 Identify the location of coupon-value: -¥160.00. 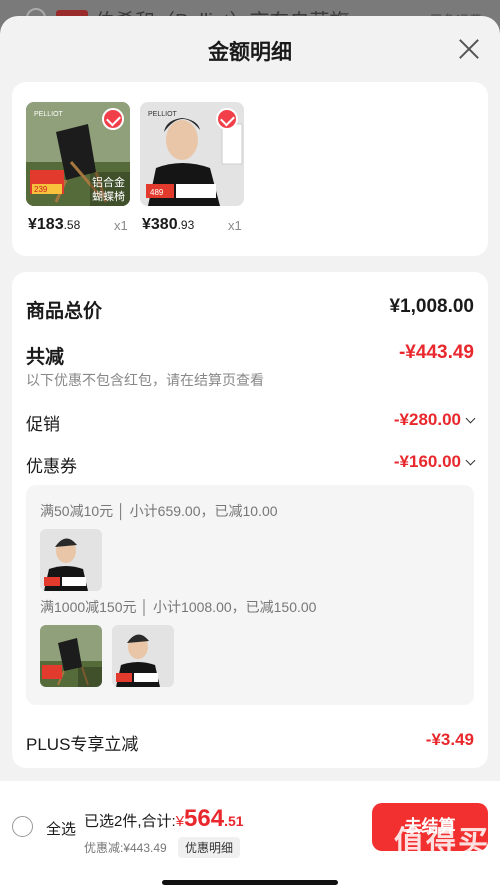
(435, 462).